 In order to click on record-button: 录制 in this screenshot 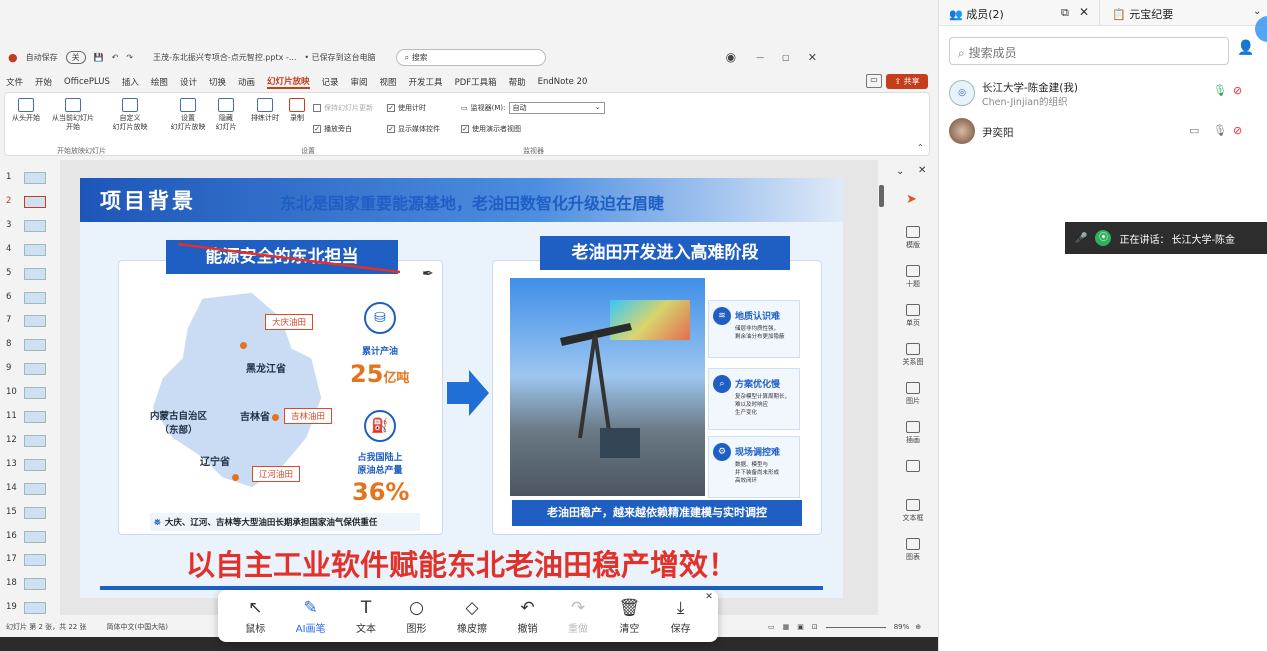, I will do `click(297, 110)`.